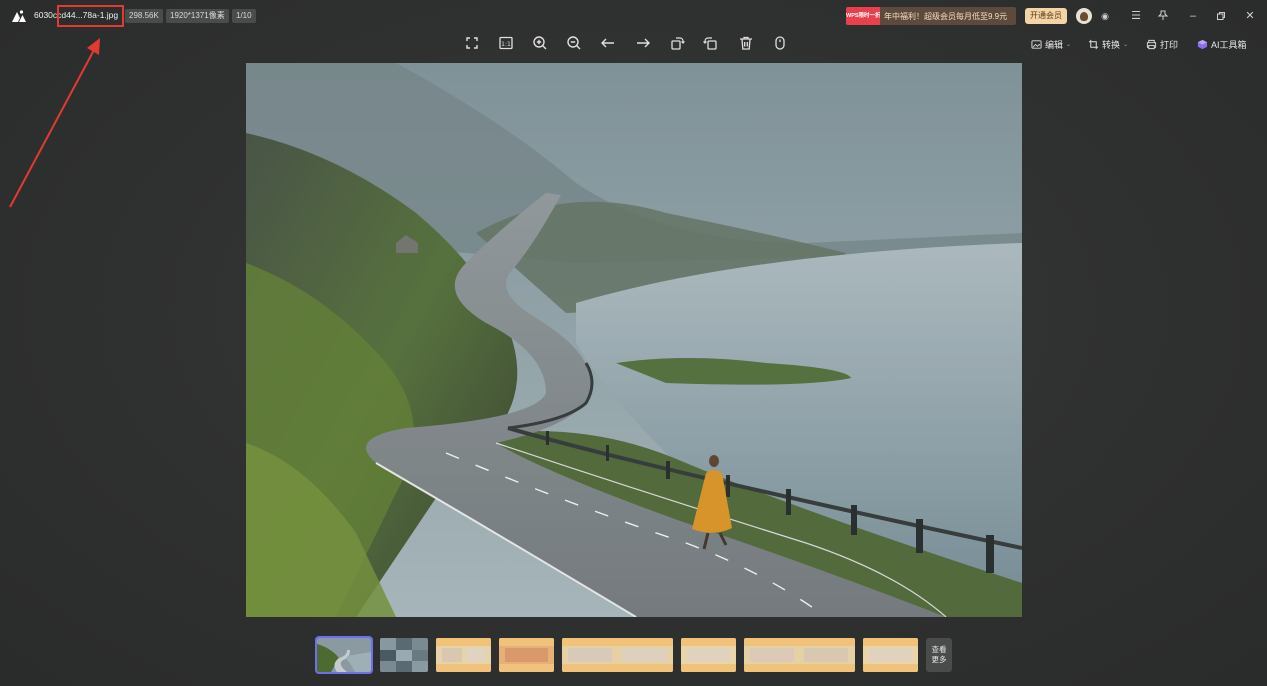 Image resolution: width=1267 pixels, height=686 pixels. I want to click on minimize-icon: –, so click(1193, 16).